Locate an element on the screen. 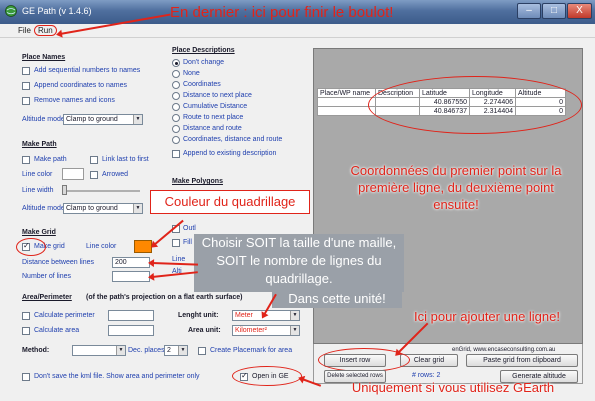 Image resolution: width=595 pixels, height=401 pixels. grid-distance-label: Distance between lines is located at coordinates (58, 262).